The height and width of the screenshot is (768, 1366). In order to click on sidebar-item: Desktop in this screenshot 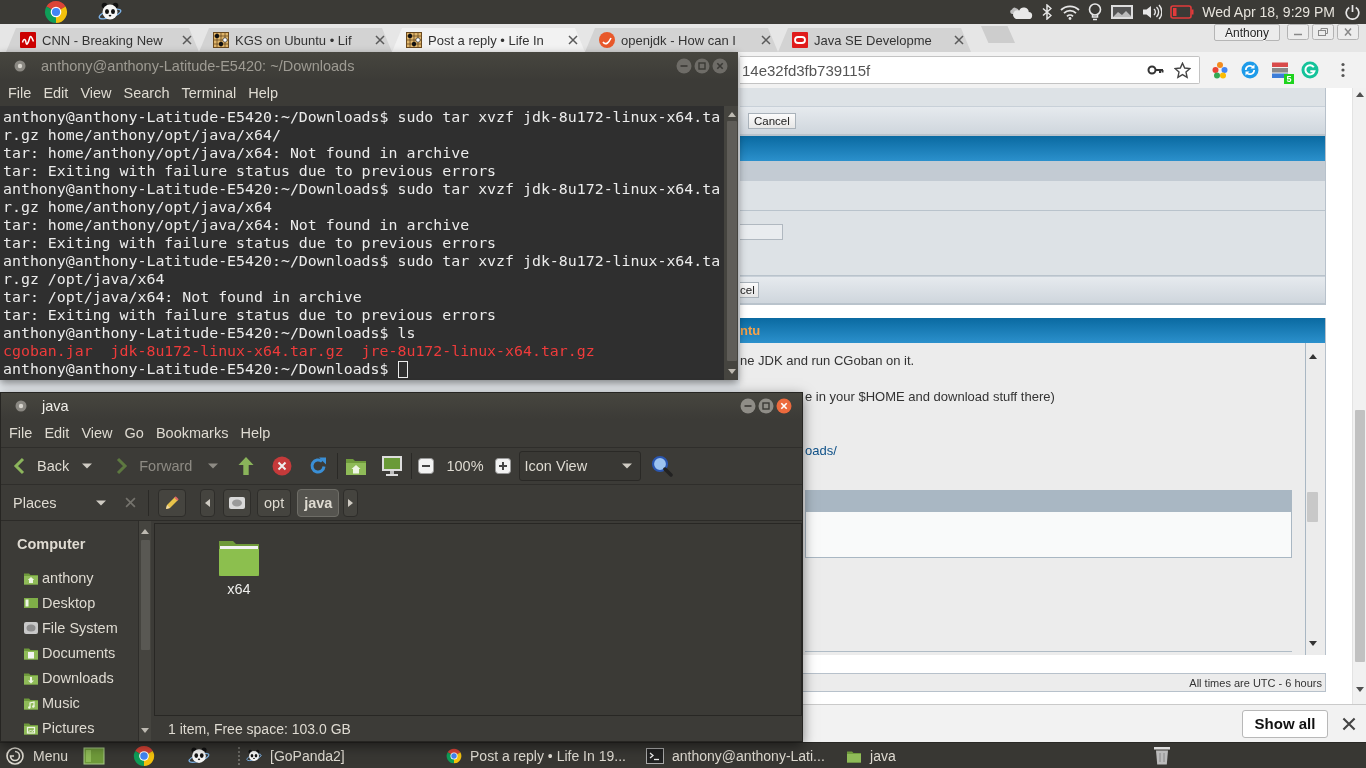, I will do `click(69, 602)`.